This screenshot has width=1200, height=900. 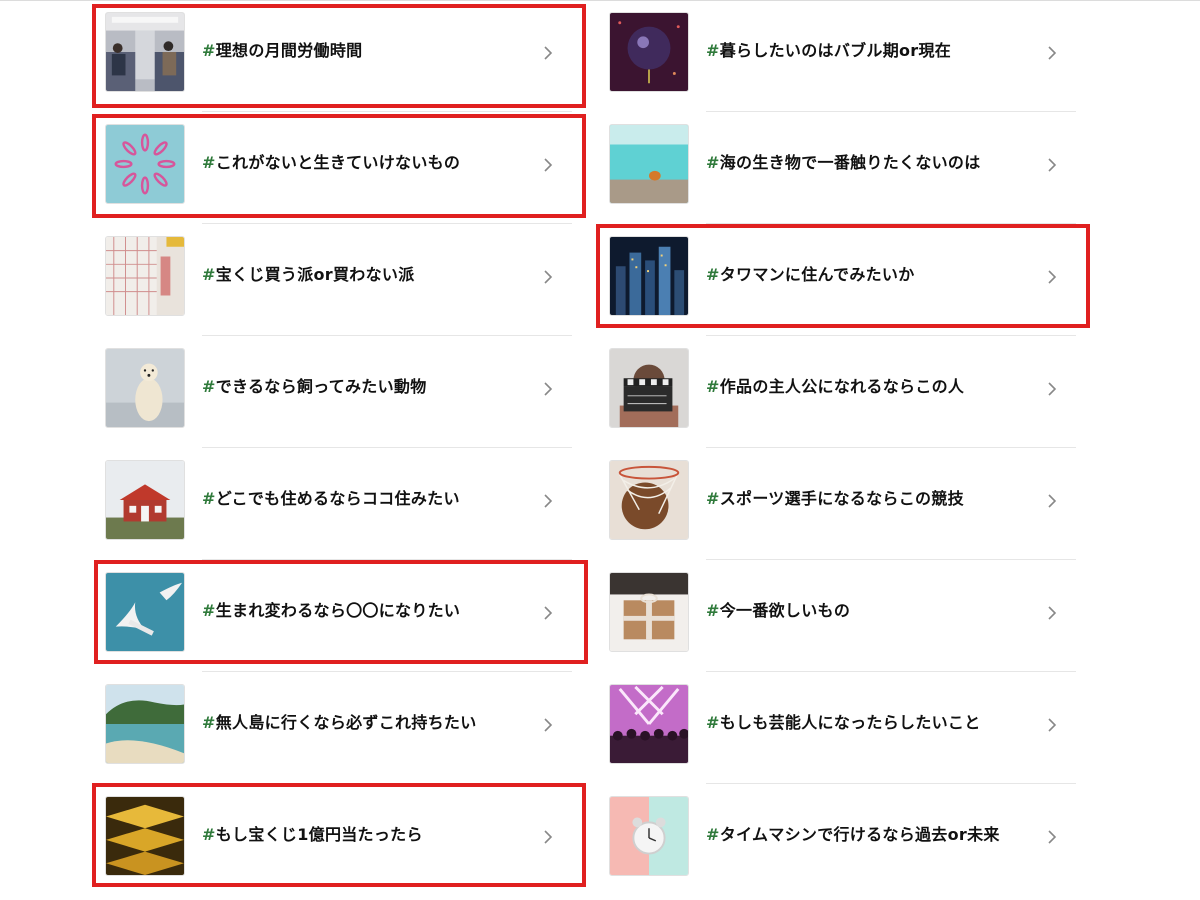 What do you see at coordinates (649, 388) in the screenshot?
I see `clapperboard-image` at bounding box center [649, 388].